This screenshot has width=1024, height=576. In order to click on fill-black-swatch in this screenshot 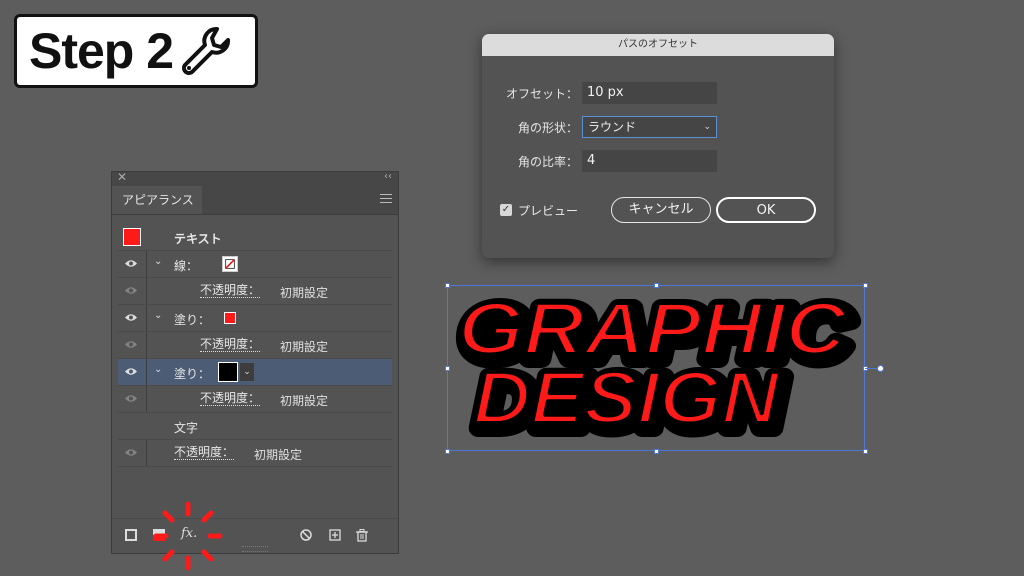, I will do `click(228, 372)`.